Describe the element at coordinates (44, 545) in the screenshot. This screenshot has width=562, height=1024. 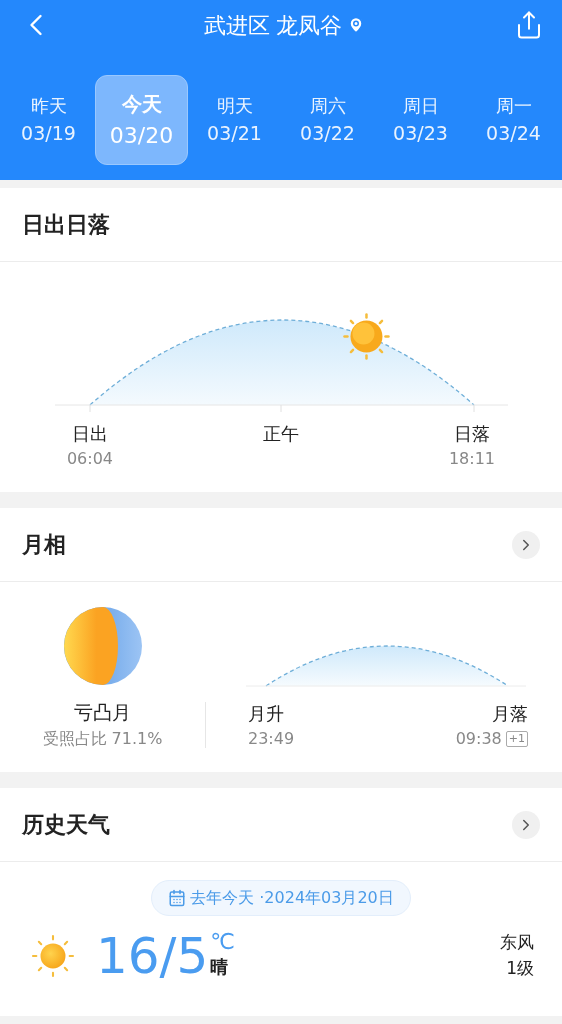
I see `section-title: 月相` at that location.